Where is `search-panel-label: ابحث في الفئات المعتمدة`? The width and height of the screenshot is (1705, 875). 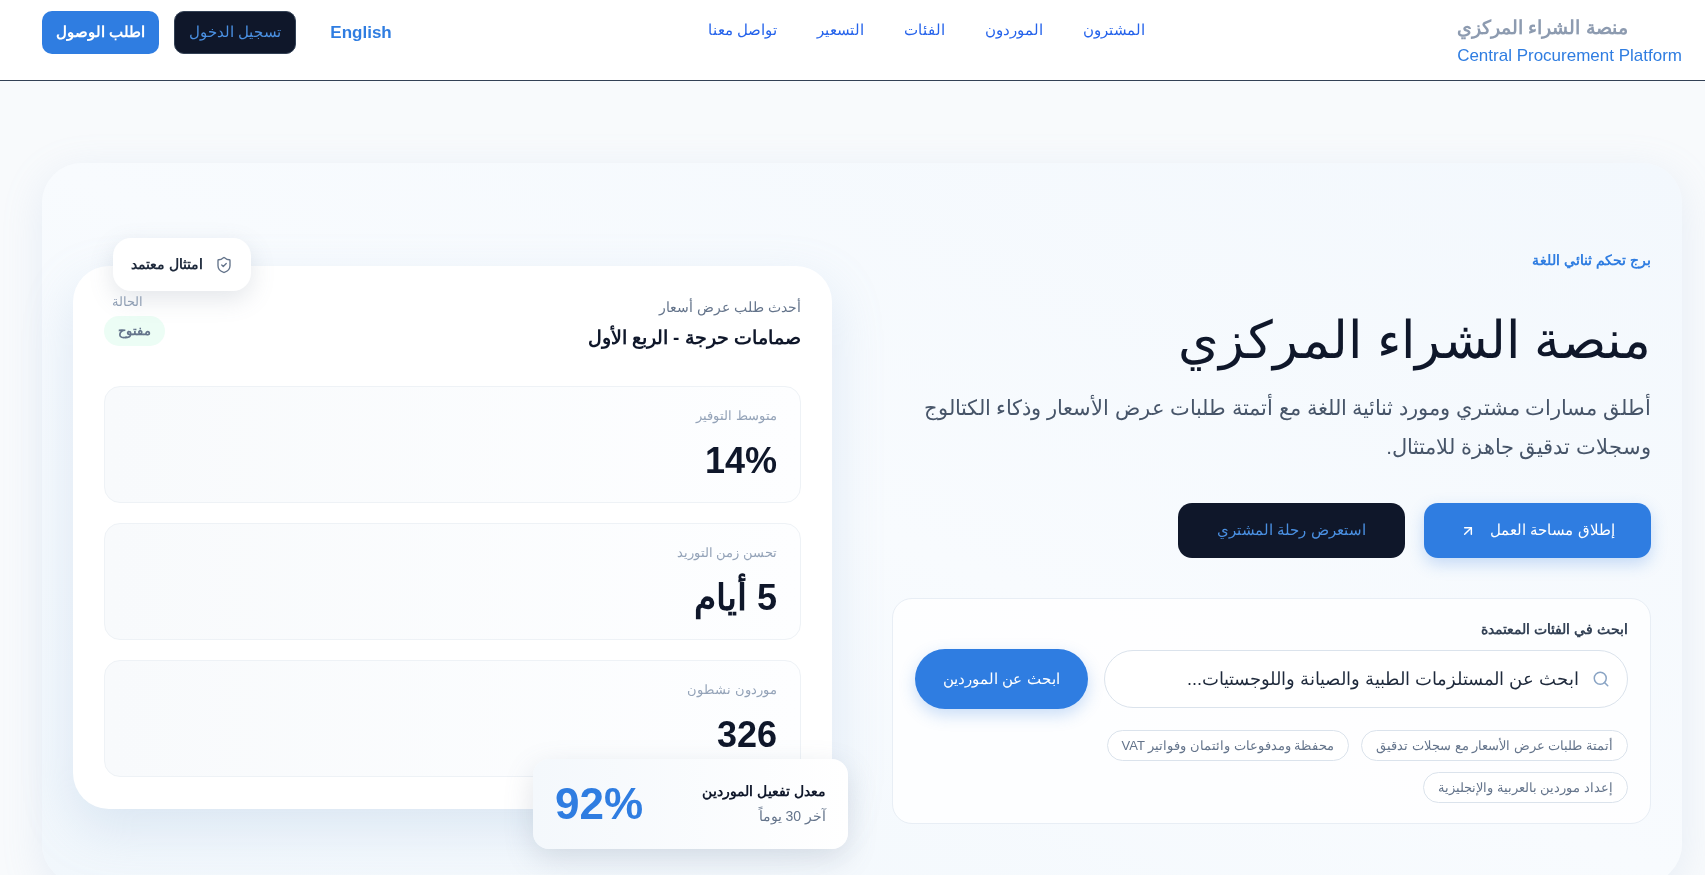 search-panel-label: ابحث في الفئات المعتمدة is located at coordinates (1554, 629).